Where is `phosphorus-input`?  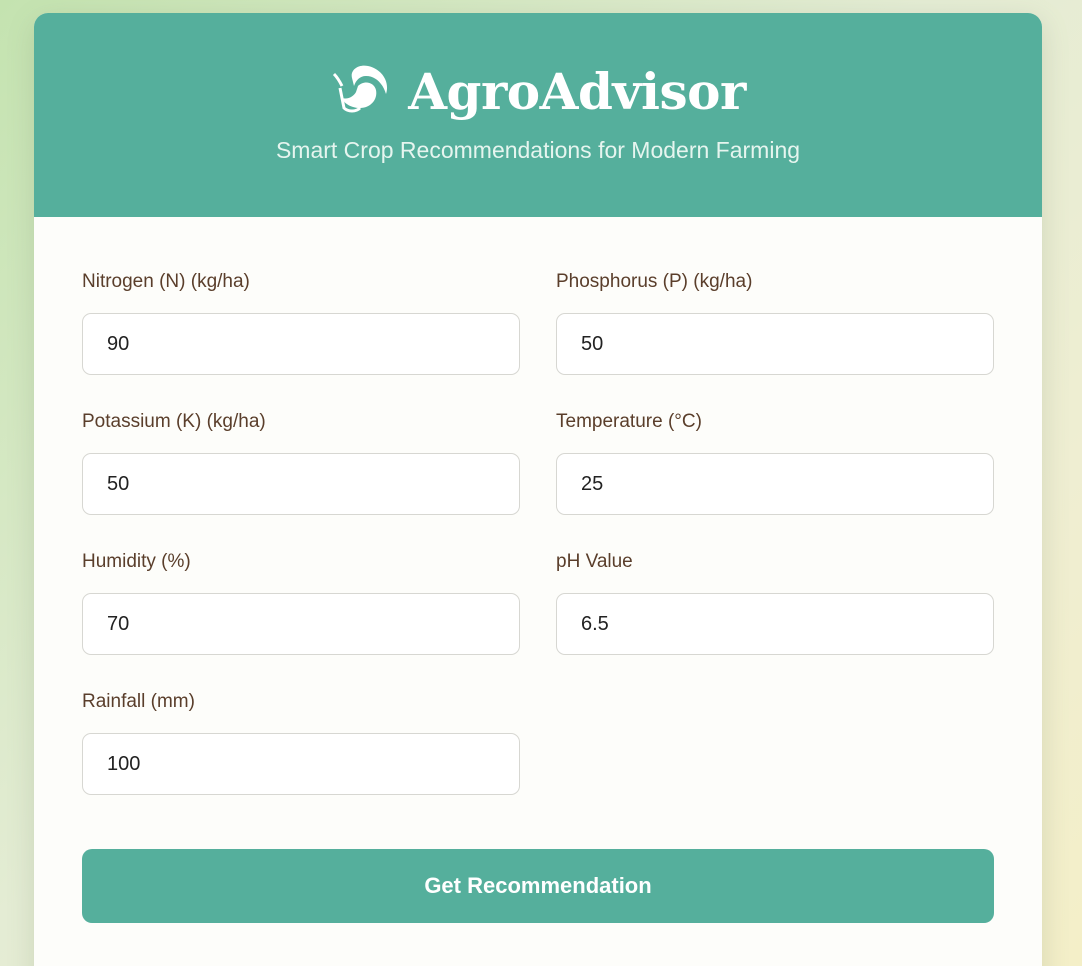
phosphorus-input is located at coordinates (775, 344).